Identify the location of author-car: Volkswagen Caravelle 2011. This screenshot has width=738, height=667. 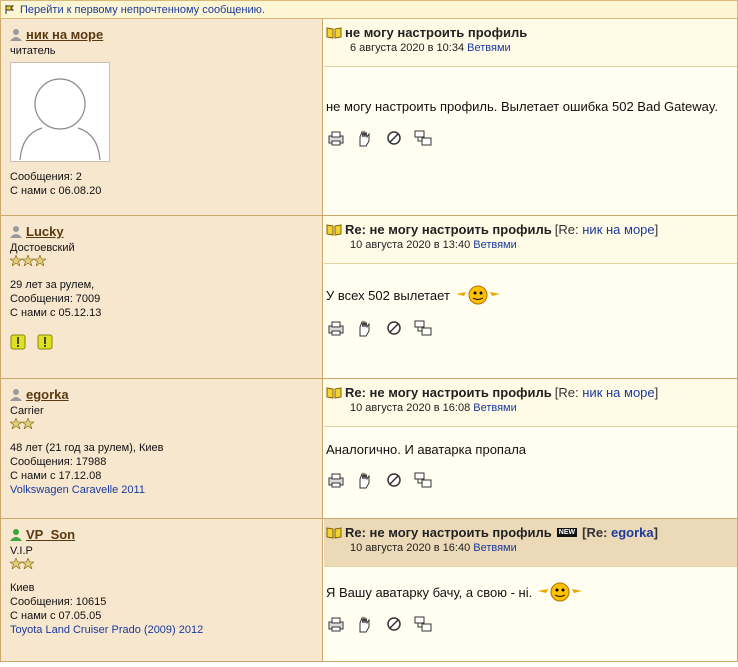
(161, 490).